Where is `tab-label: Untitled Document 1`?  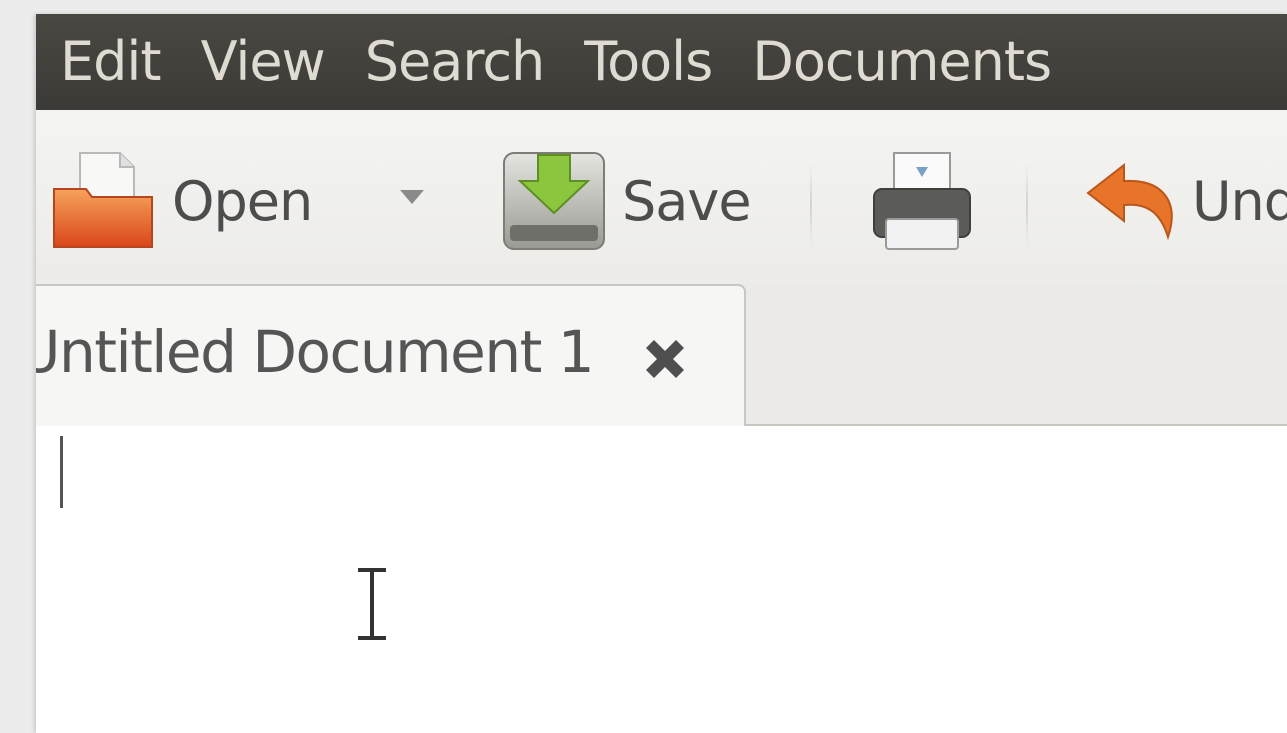
tab-label: Untitled Document 1 is located at coordinates (315, 352).